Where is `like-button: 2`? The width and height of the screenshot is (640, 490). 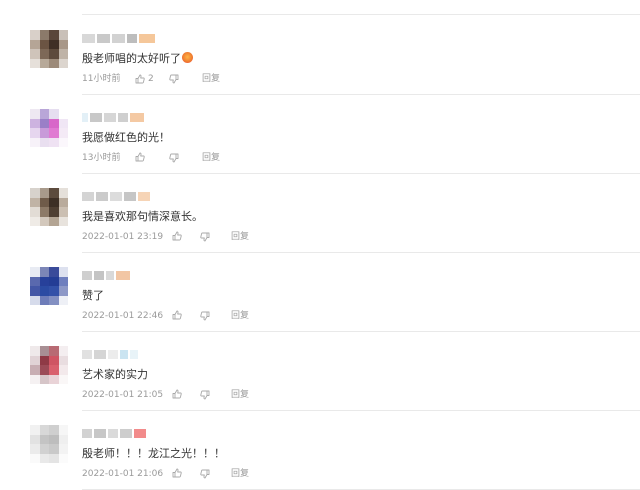 like-button: 2 is located at coordinates (144, 79).